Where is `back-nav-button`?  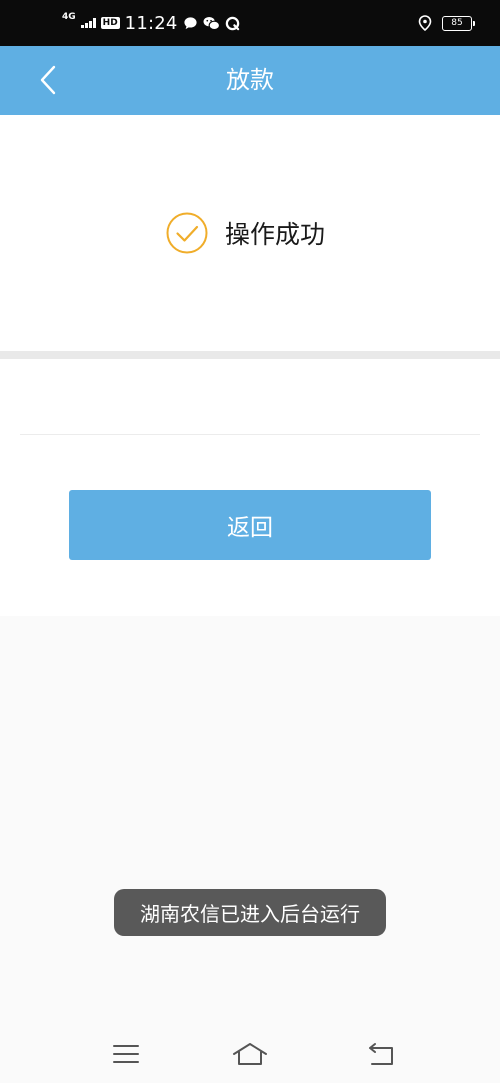
back-nav-button is located at coordinates (382, 1054).